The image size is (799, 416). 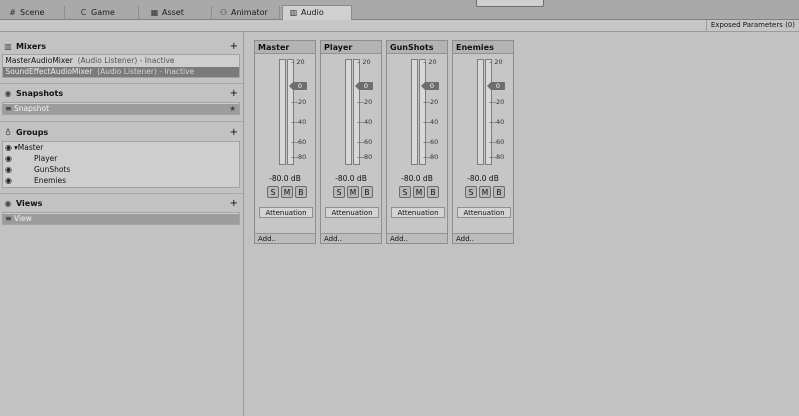 What do you see at coordinates (432, 62) in the screenshot?
I see `tick-label: 20` at bounding box center [432, 62].